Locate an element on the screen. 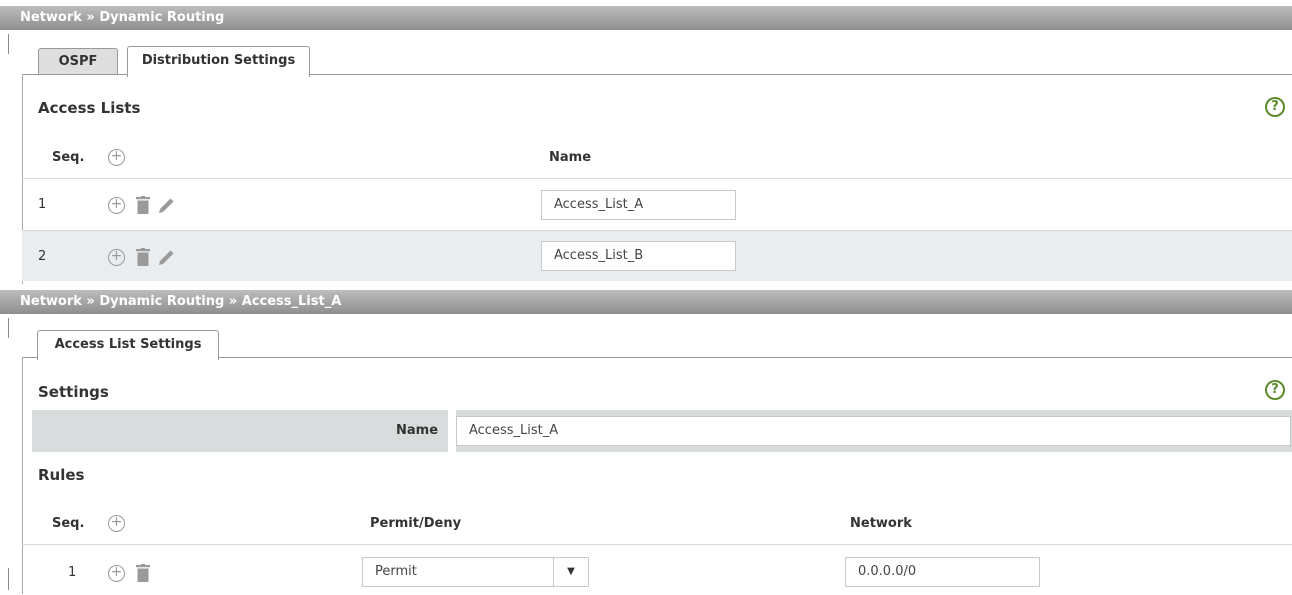 The width and height of the screenshot is (1292, 595). column-header-network: Network is located at coordinates (881, 523).